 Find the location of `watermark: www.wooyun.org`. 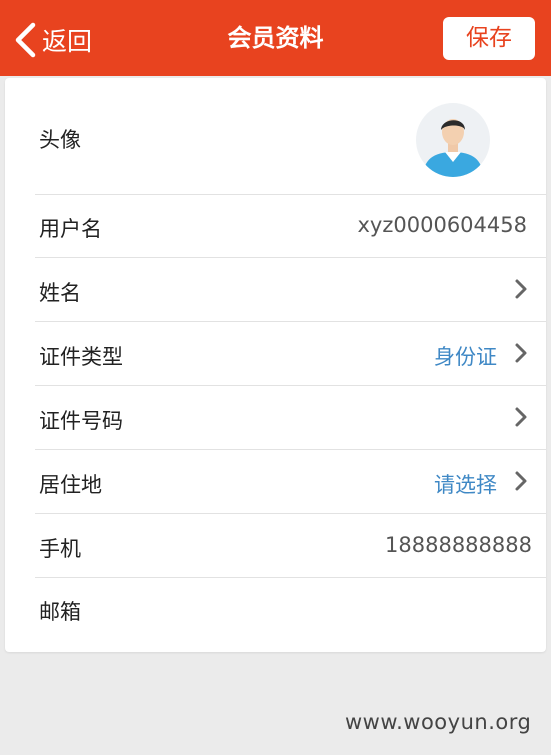

watermark: www.wooyun.org is located at coordinates (438, 722).